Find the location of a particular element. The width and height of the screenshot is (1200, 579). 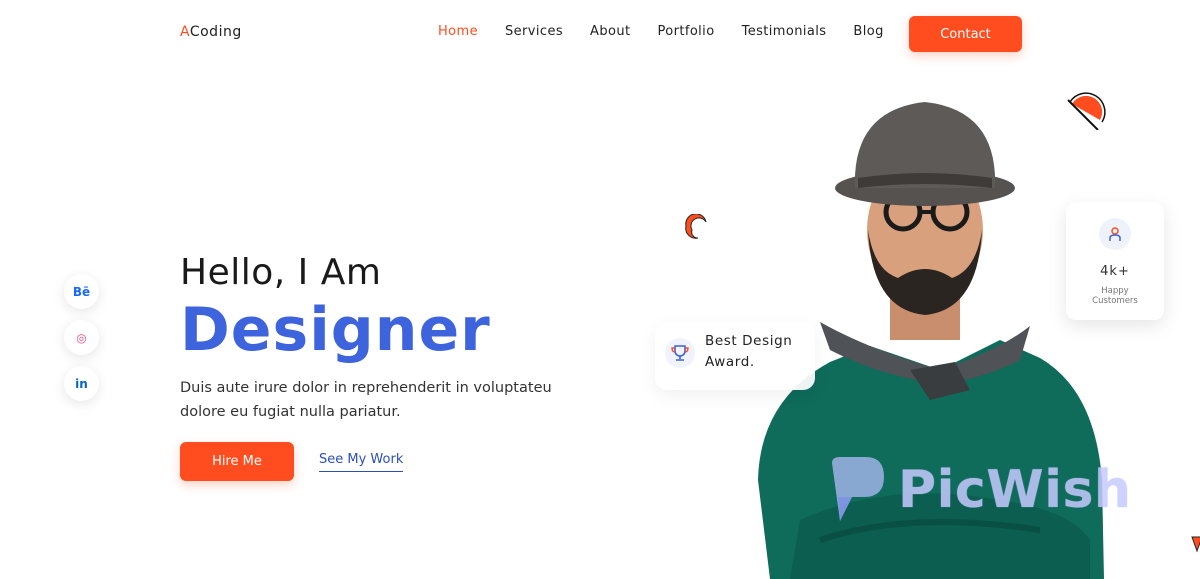

social-links: Bē ◎ in is located at coordinates (81, 337).